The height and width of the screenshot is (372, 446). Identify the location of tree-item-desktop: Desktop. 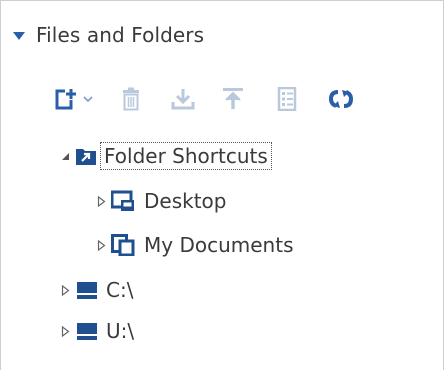
(162, 201).